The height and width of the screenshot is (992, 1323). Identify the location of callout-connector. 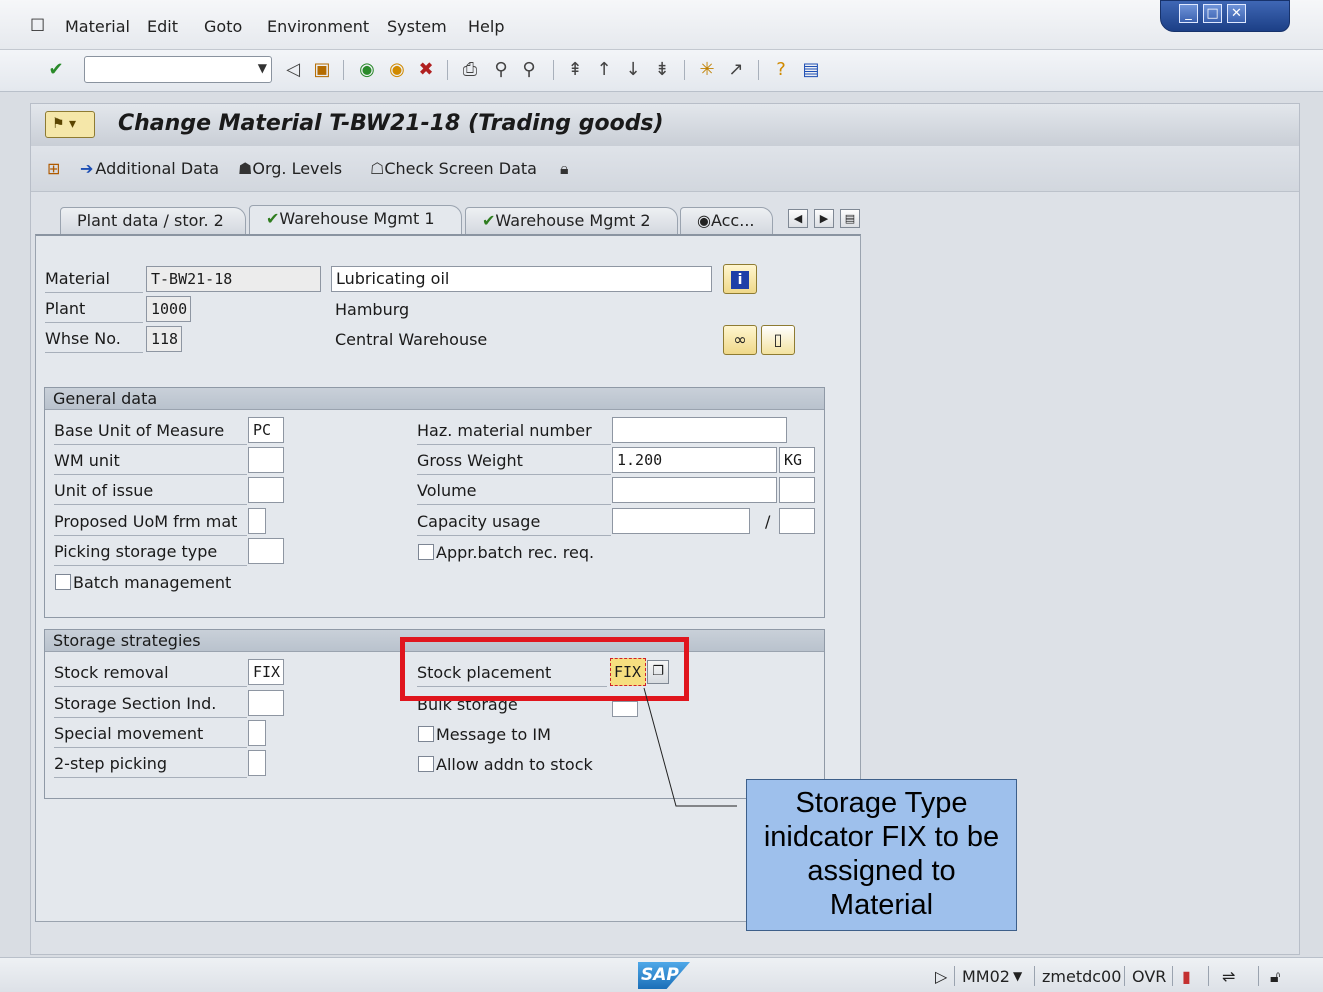
(690, 747).